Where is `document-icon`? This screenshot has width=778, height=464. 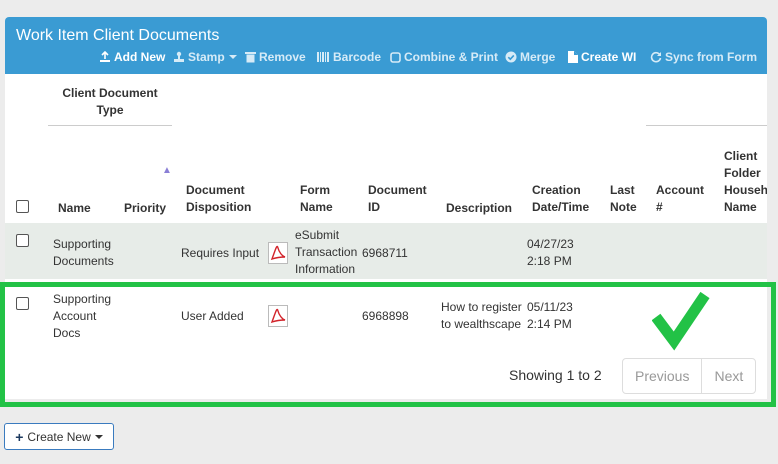 document-icon is located at coordinates (573, 57).